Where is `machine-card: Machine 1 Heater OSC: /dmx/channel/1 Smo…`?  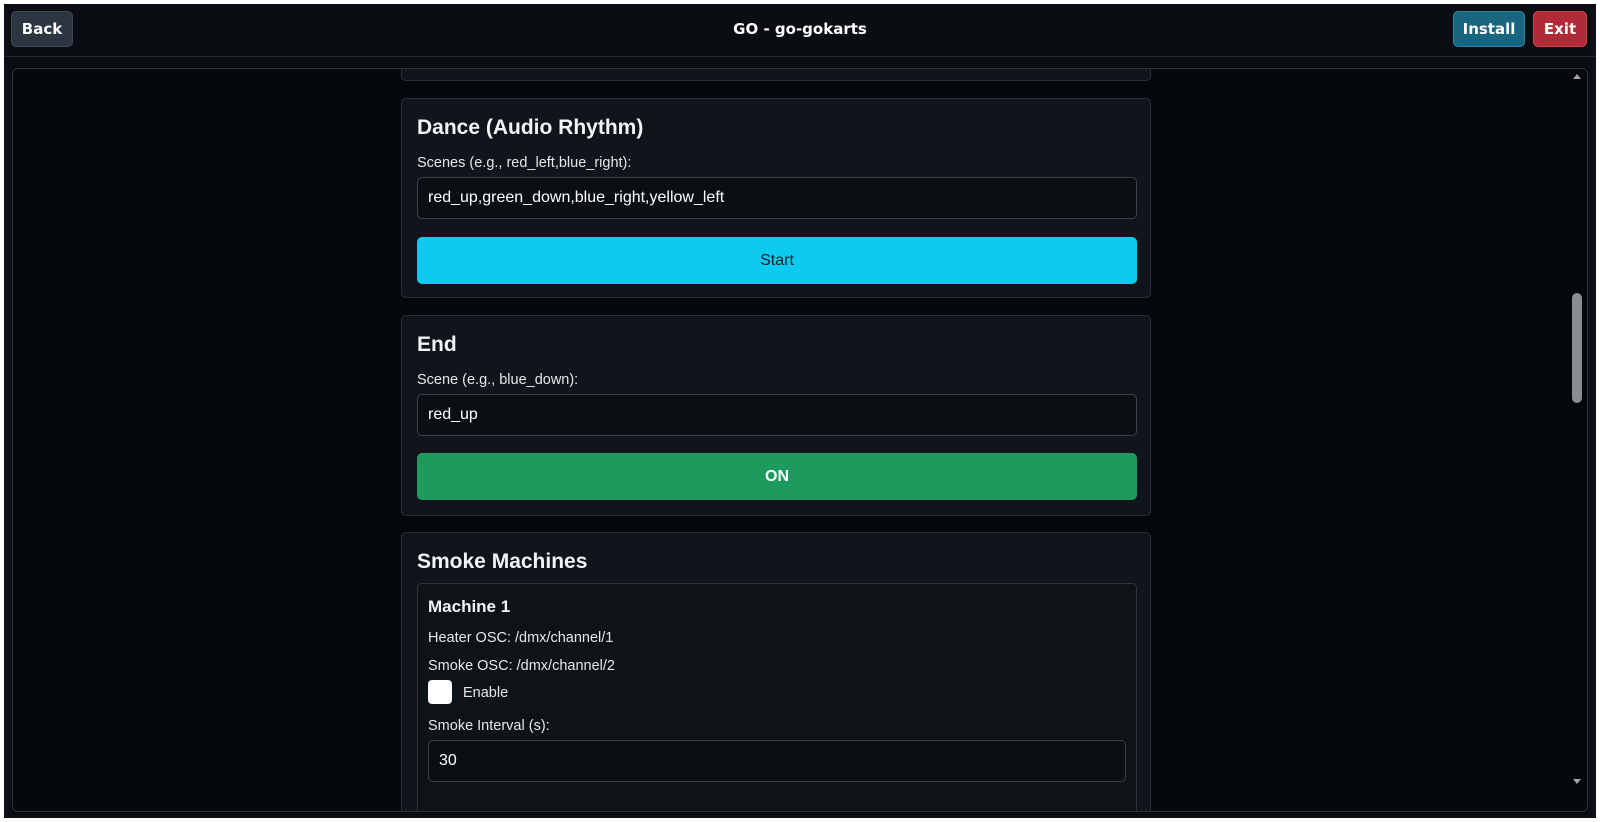 machine-card: Machine 1 Heater OSC: /dmx/channel/1 Smo… is located at coordinates (777, 697).